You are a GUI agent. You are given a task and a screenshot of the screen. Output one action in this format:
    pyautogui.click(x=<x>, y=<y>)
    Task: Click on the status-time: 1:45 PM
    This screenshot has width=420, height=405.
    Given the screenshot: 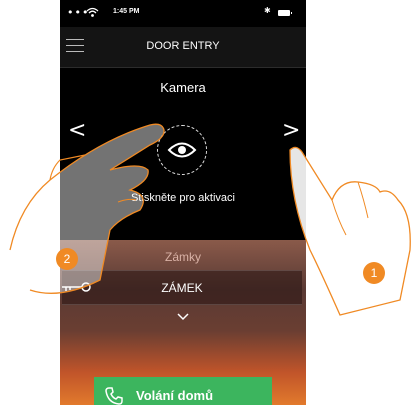 What is the action you would take?
    pyautogui.click(x=126, y=11)
    